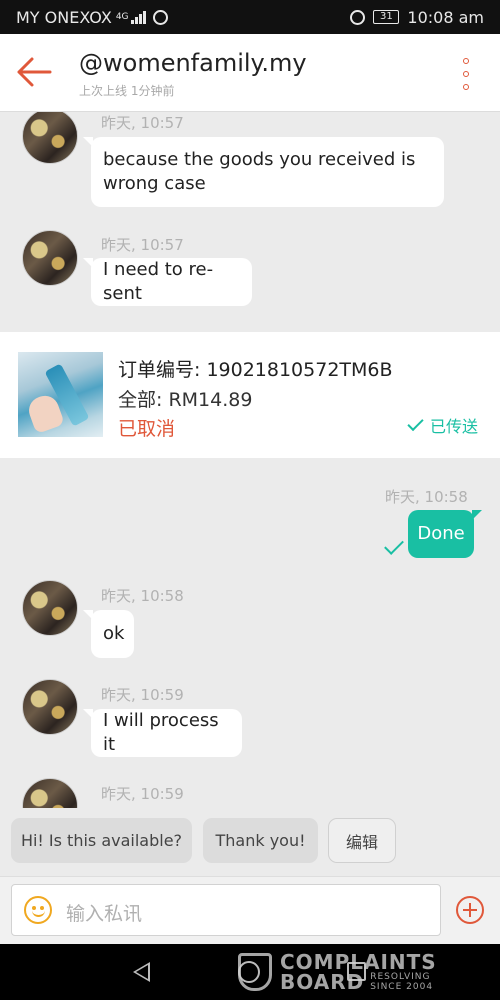 The height and width of the screenshot is (1000, 500). Describe the element at coordinates (402, 987) in the screenshot. I see `watermark-tagline: SINCE 2004` at that location.